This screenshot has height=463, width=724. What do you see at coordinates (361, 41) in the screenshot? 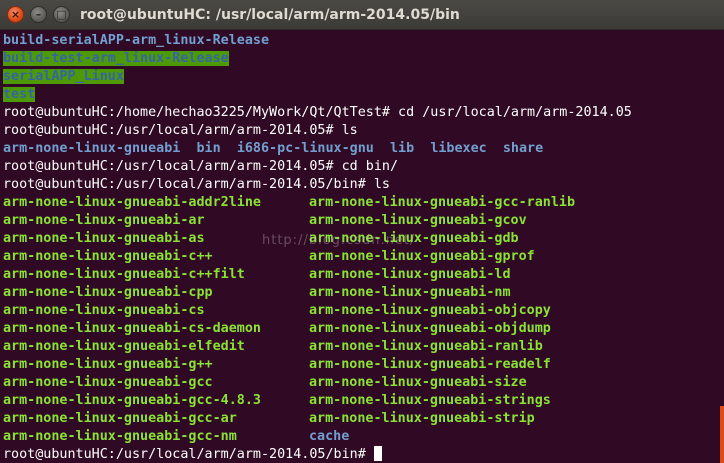
I see `output-line: build-serialAPP-arm_linux-Release` at bounding box center [361, 41].